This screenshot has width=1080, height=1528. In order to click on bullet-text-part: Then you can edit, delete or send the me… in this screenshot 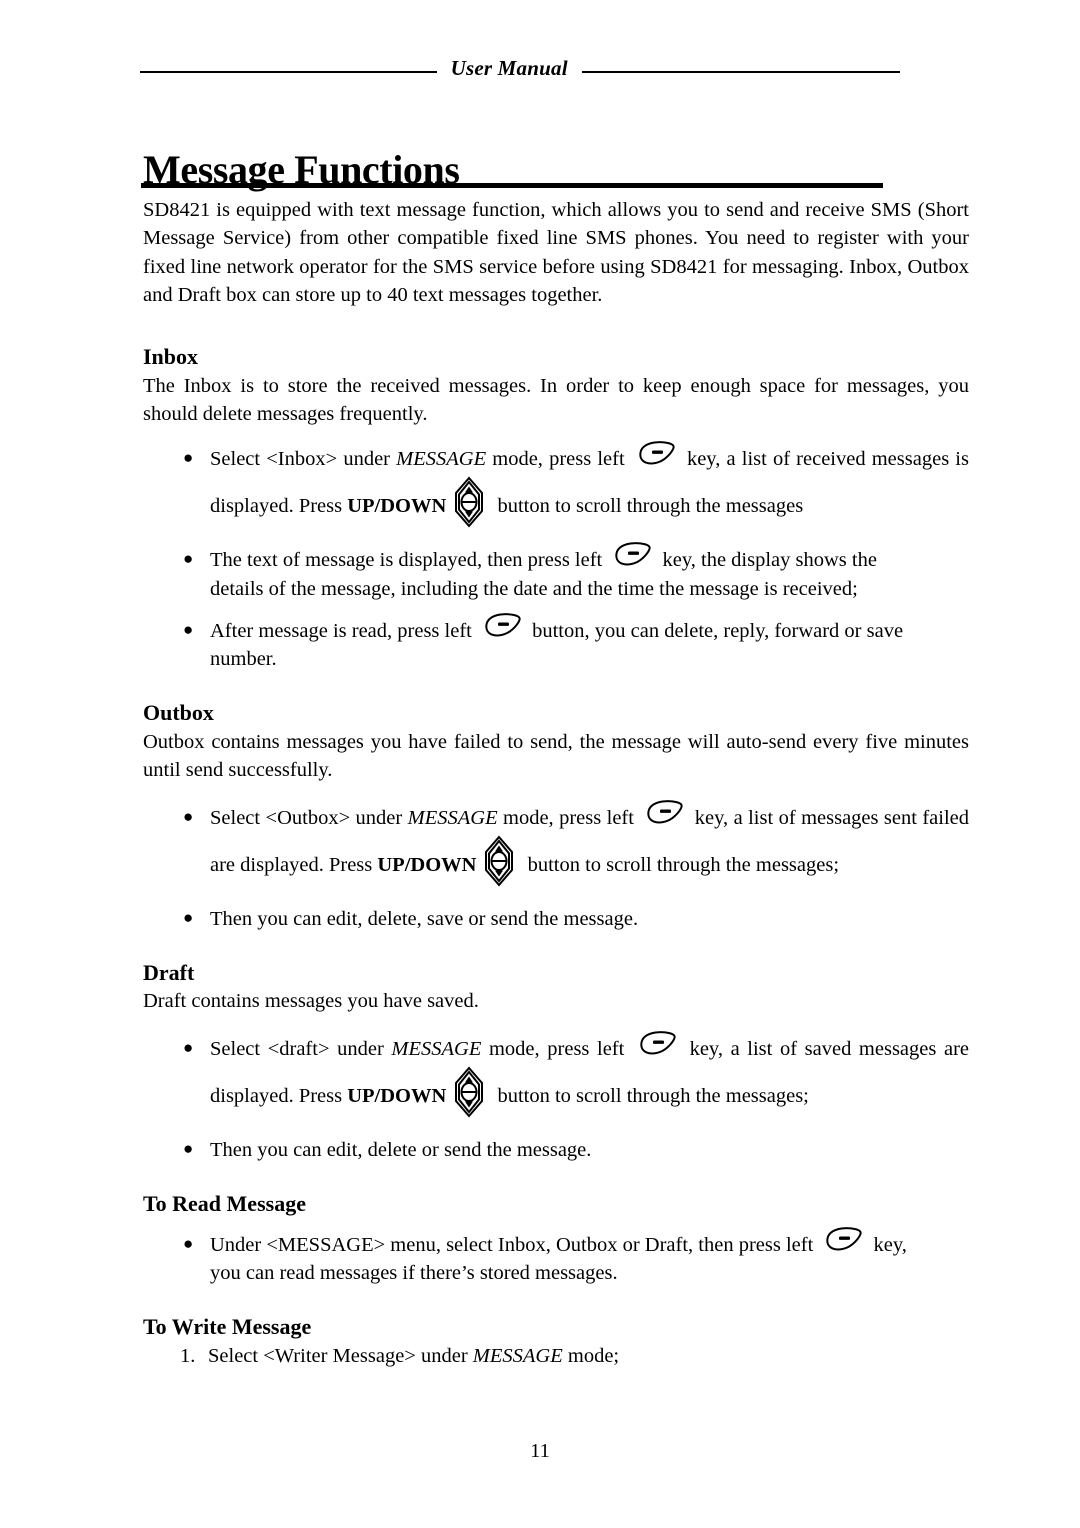, I will do `click(401, 1149)`.